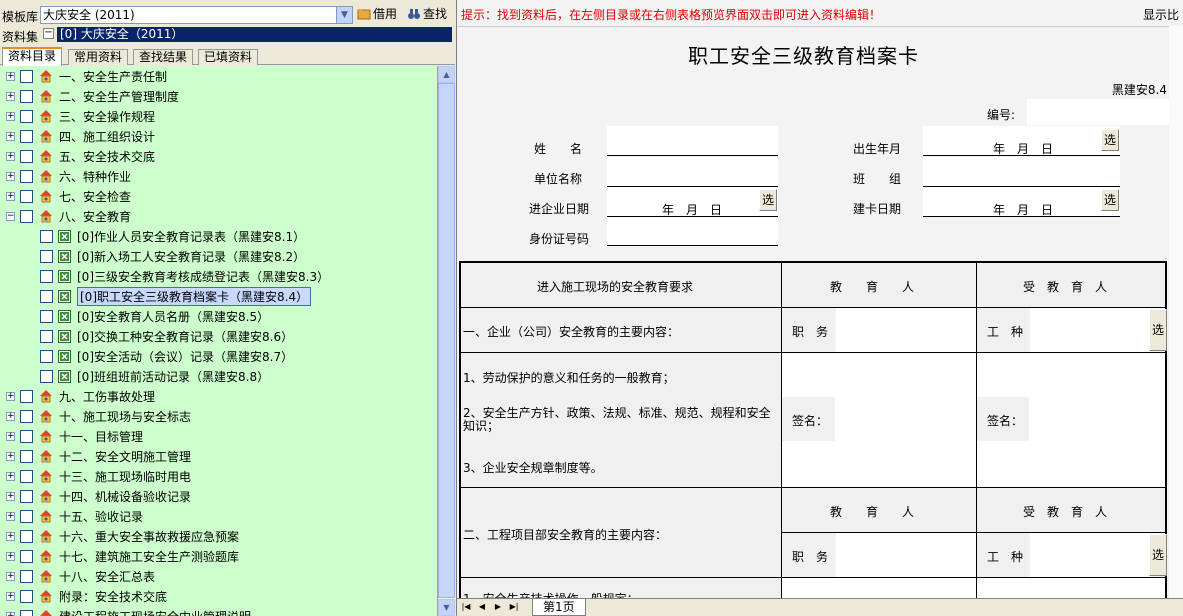 Image resolution: width=1183 pixels, height=616 pixels. I want to click on tree-folder-item: + 十二、安全文明施工管理, so click(98, 456).